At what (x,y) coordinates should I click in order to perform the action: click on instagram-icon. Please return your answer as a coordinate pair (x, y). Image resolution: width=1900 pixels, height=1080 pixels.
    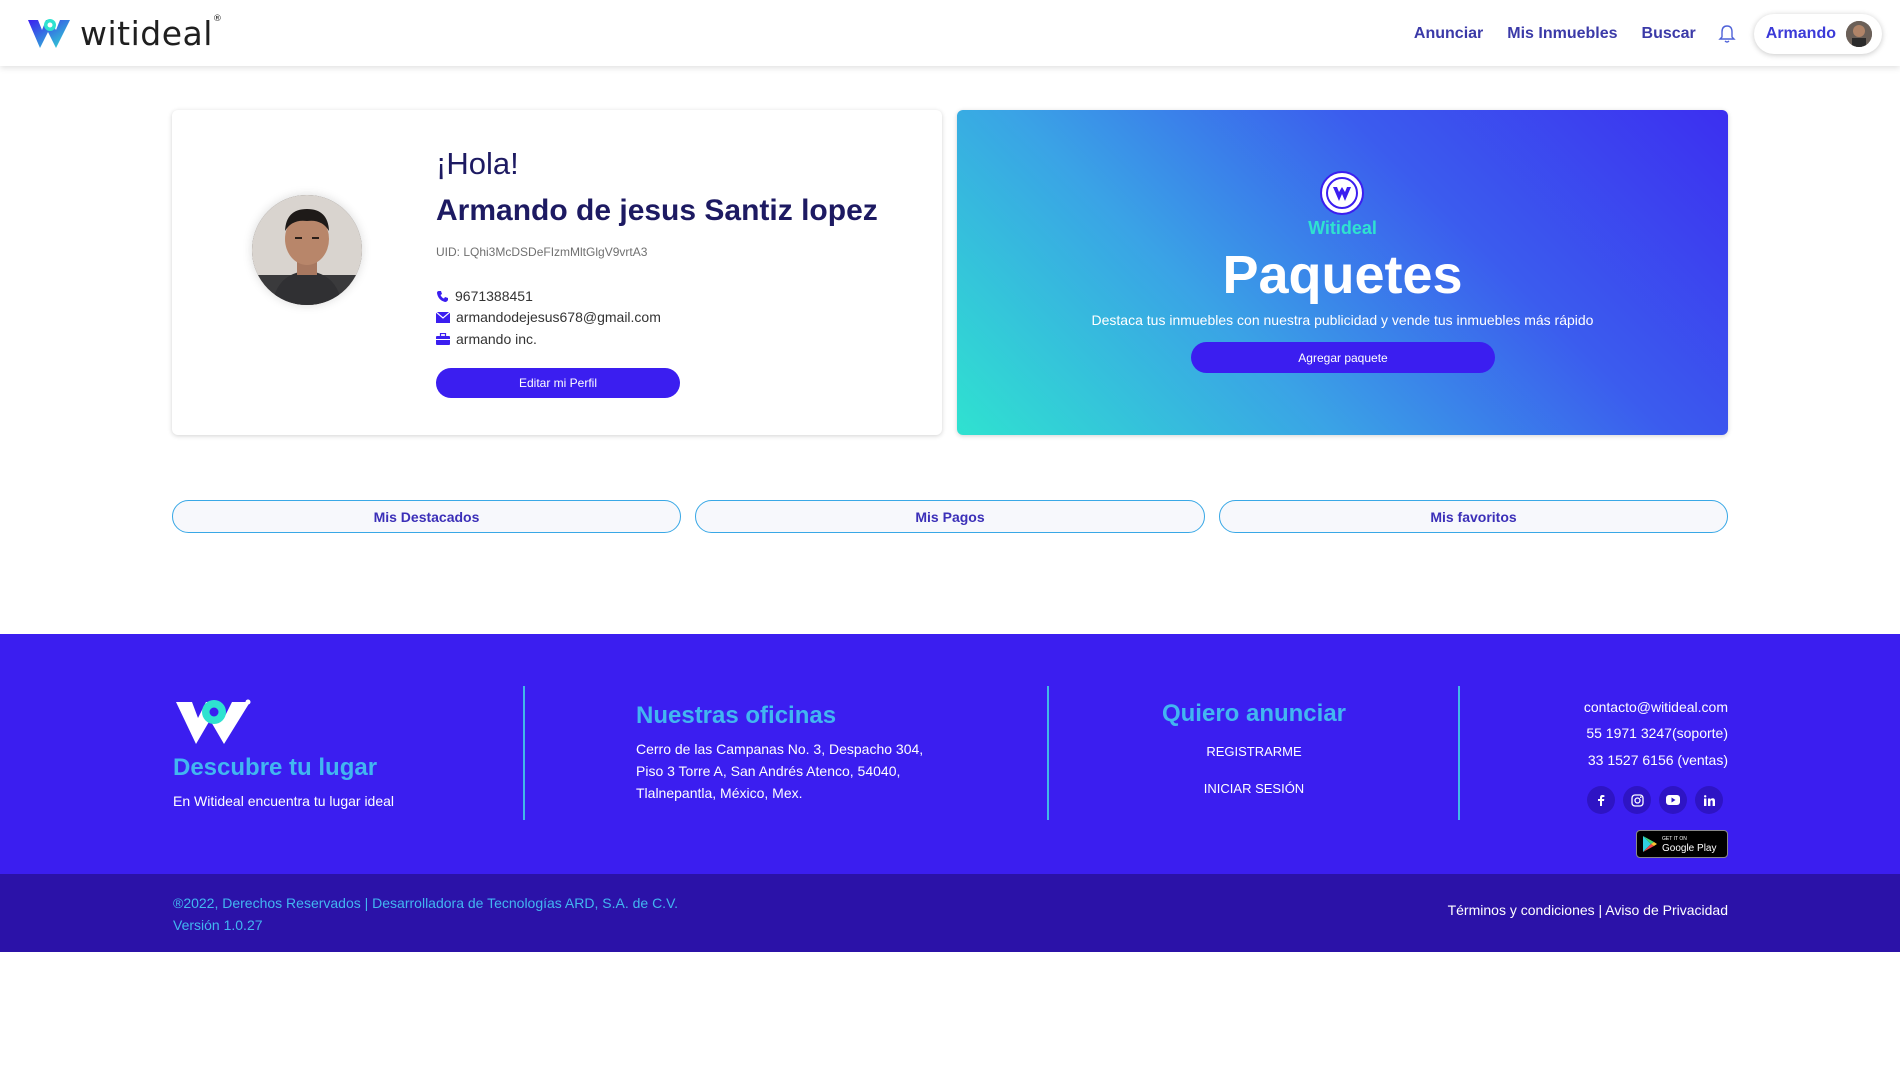
    Looking at the image, I should click on (1637, 800).